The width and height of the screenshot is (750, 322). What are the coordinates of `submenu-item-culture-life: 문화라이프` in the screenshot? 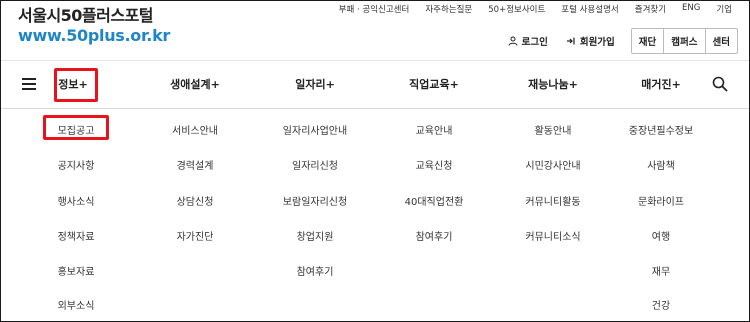 It's located at (661, 200).